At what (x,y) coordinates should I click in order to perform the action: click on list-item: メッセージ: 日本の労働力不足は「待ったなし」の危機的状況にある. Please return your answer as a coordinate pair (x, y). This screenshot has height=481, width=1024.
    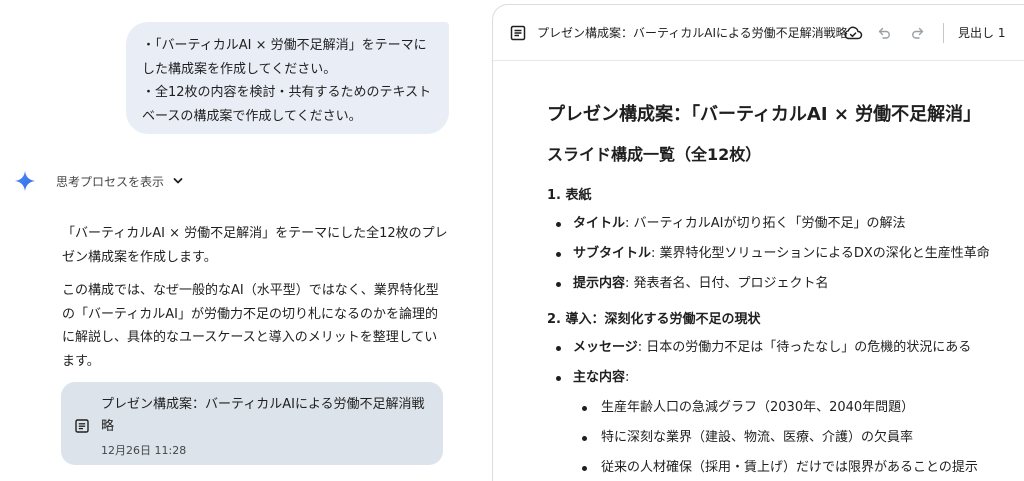
    Looking at the image, I should click on (782, 348).